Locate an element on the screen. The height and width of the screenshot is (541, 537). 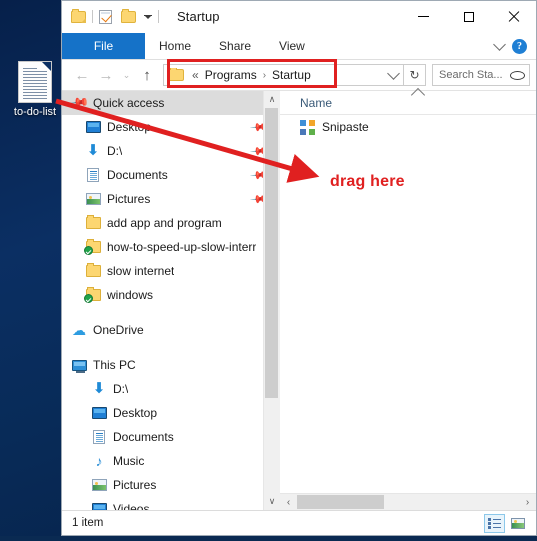
snipaste-icon is located at coordinates (307, 127).